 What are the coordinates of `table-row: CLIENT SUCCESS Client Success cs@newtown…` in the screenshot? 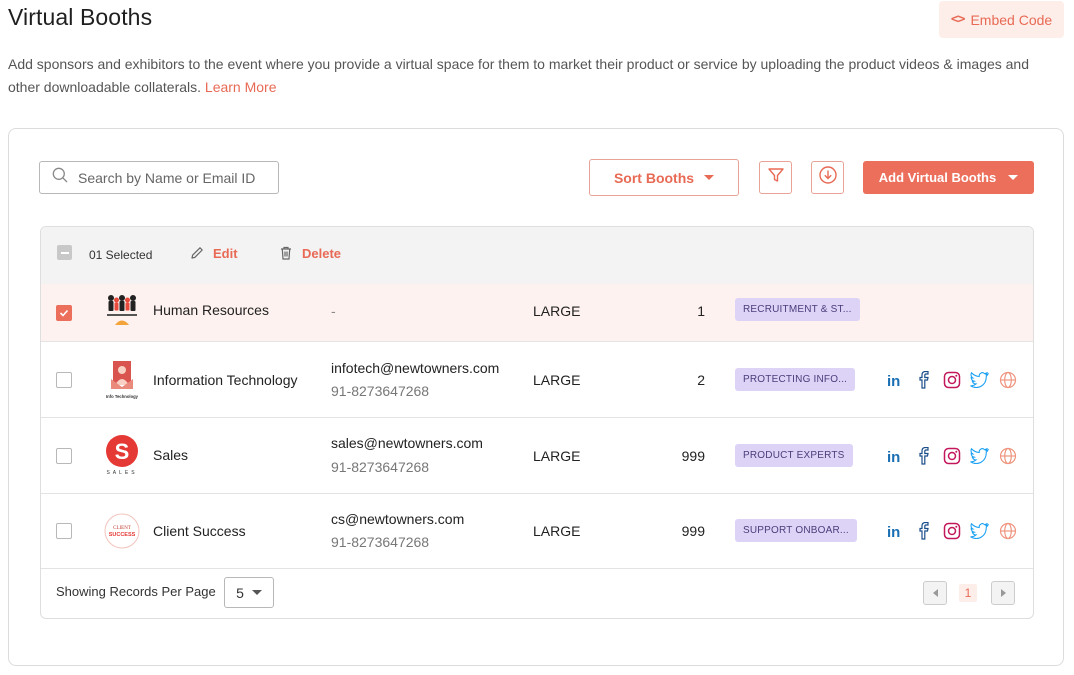 It's located at (537, 531).